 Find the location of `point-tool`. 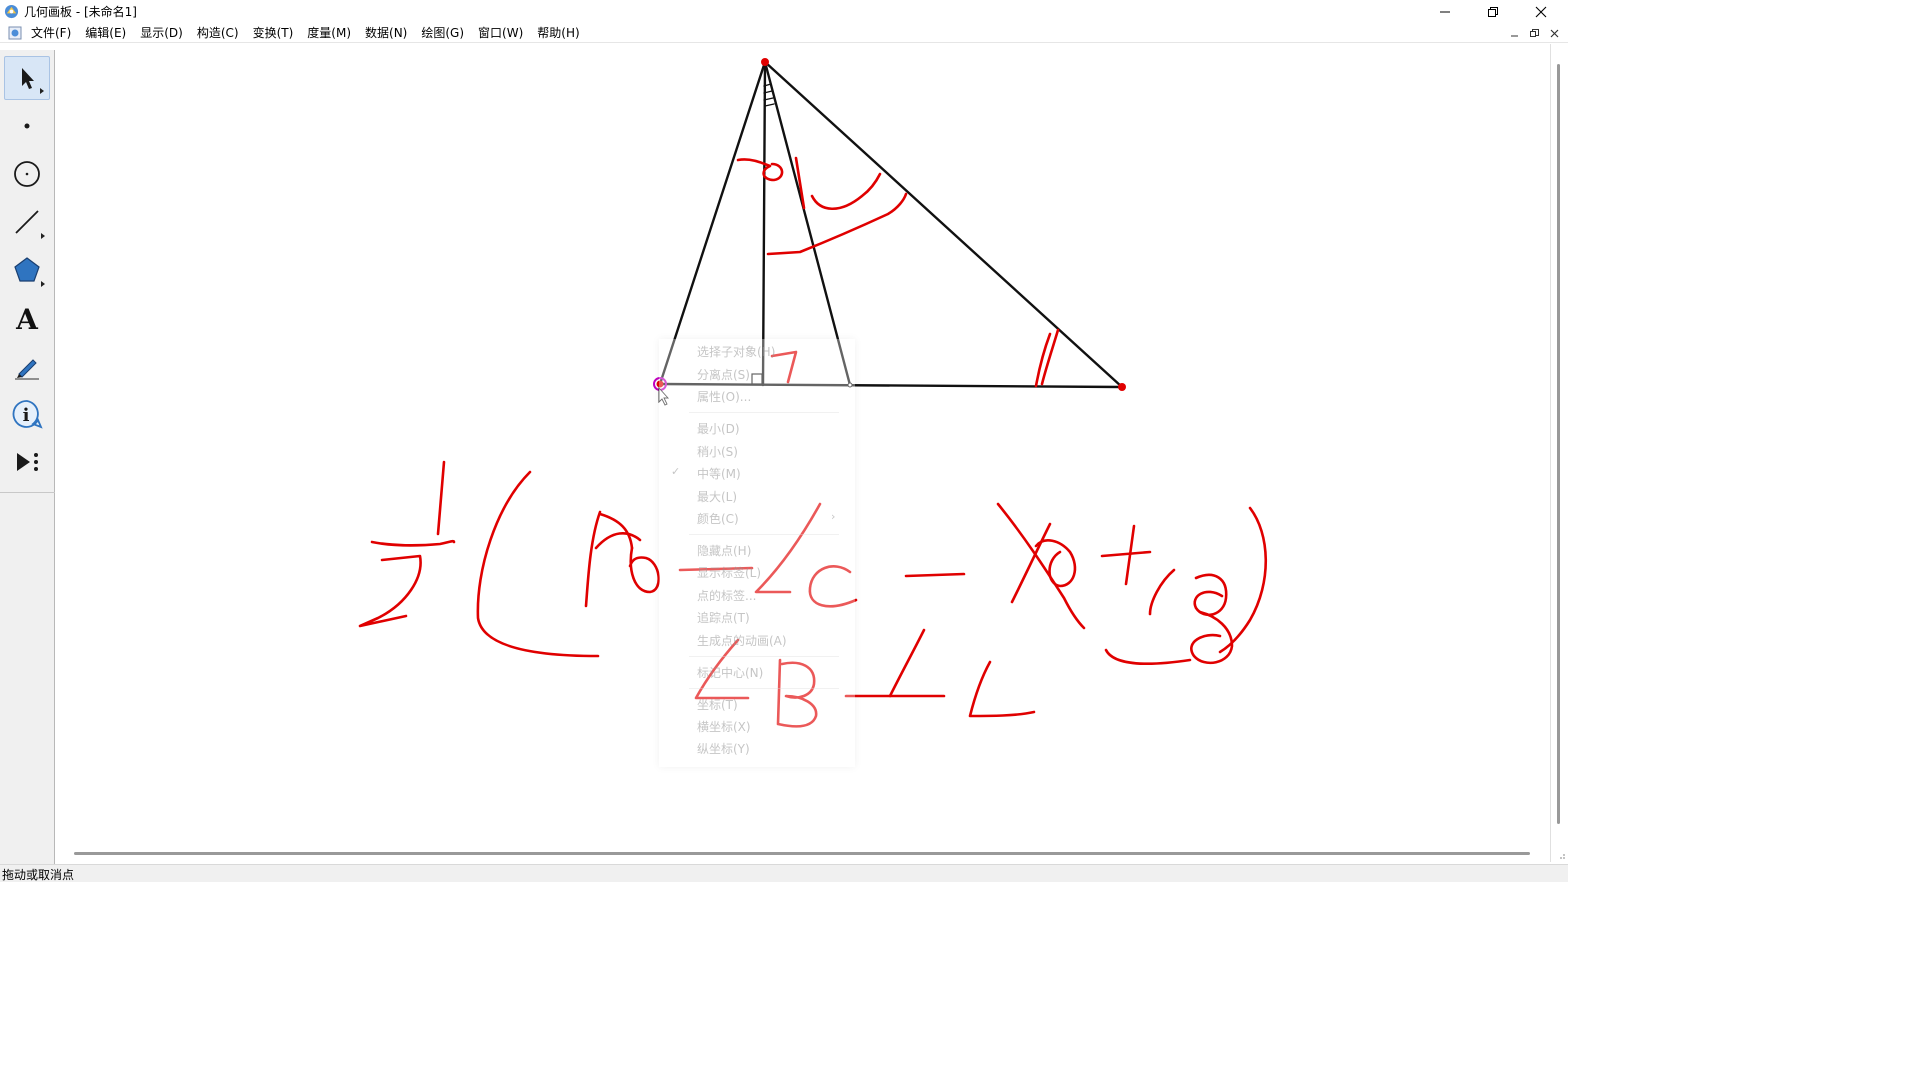

point-tool is located at coordinates (27, 126).